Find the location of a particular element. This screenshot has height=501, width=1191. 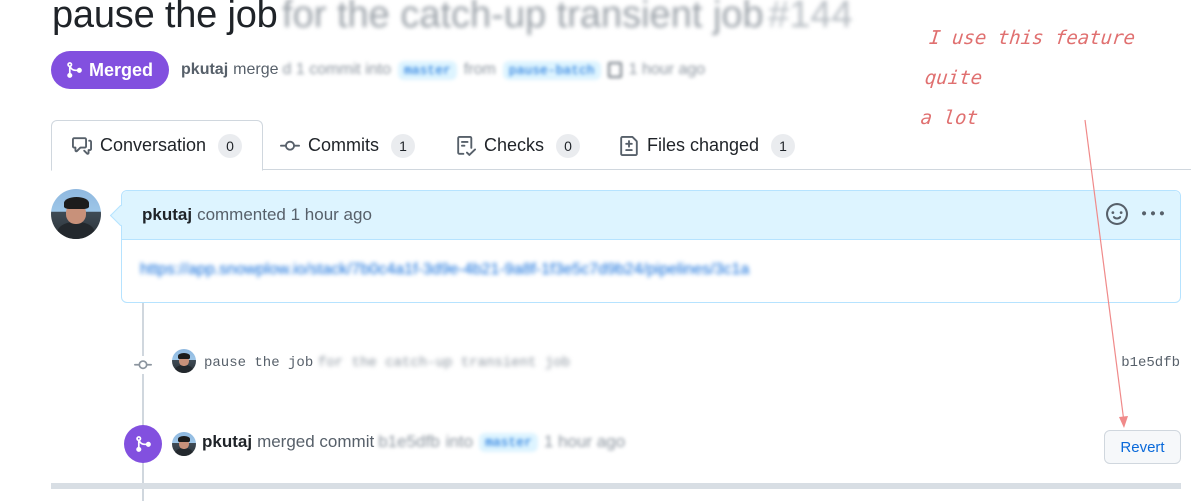

comment-discussion-icon is located at coordinates (82, 145).